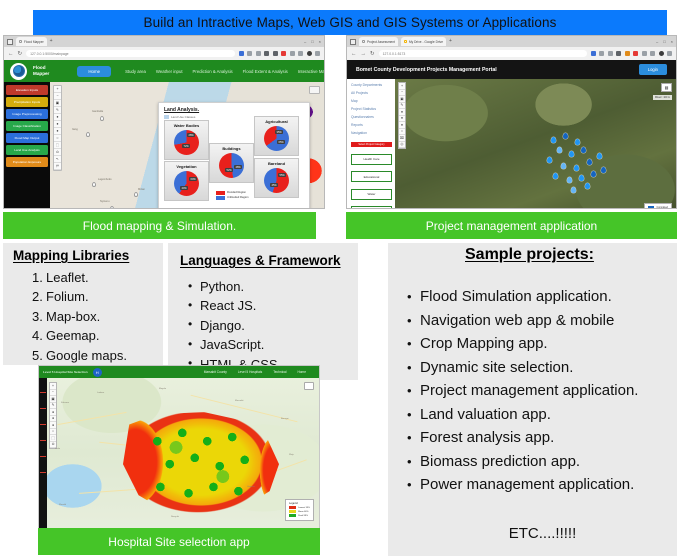 The height and width of the screenshot is (559, 680). I want to click on rectangle-icon: ⬚, so click(57, 145).